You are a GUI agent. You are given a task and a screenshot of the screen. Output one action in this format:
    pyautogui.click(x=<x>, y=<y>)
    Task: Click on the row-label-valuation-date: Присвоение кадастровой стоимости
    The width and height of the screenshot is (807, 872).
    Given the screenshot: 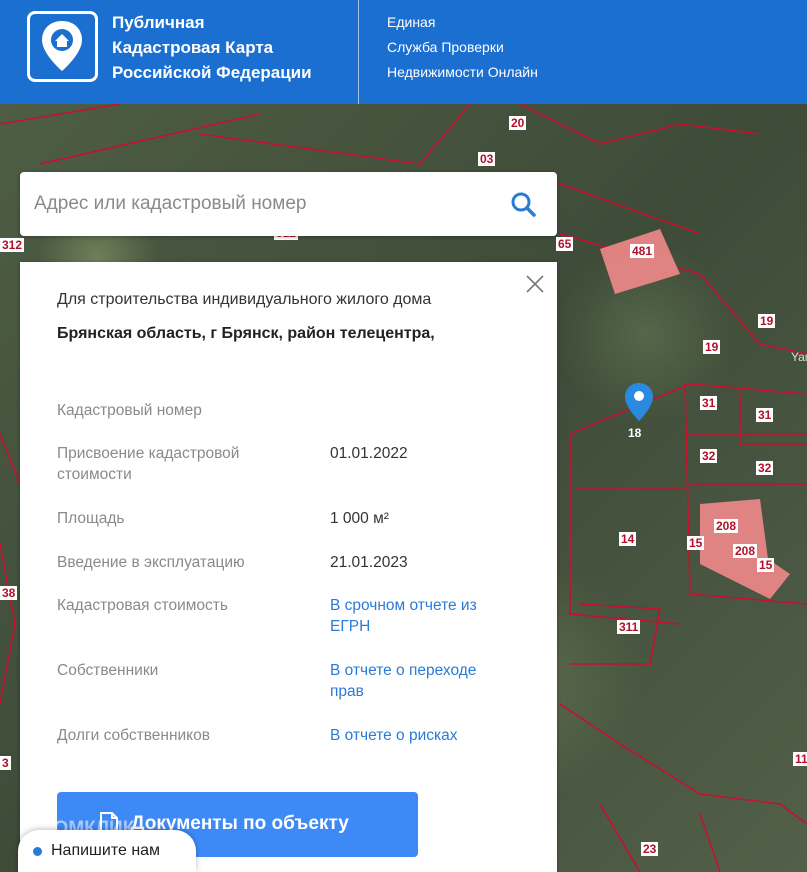 What is the action you would take?
    pyautogui.click(x=148, y=464)
    